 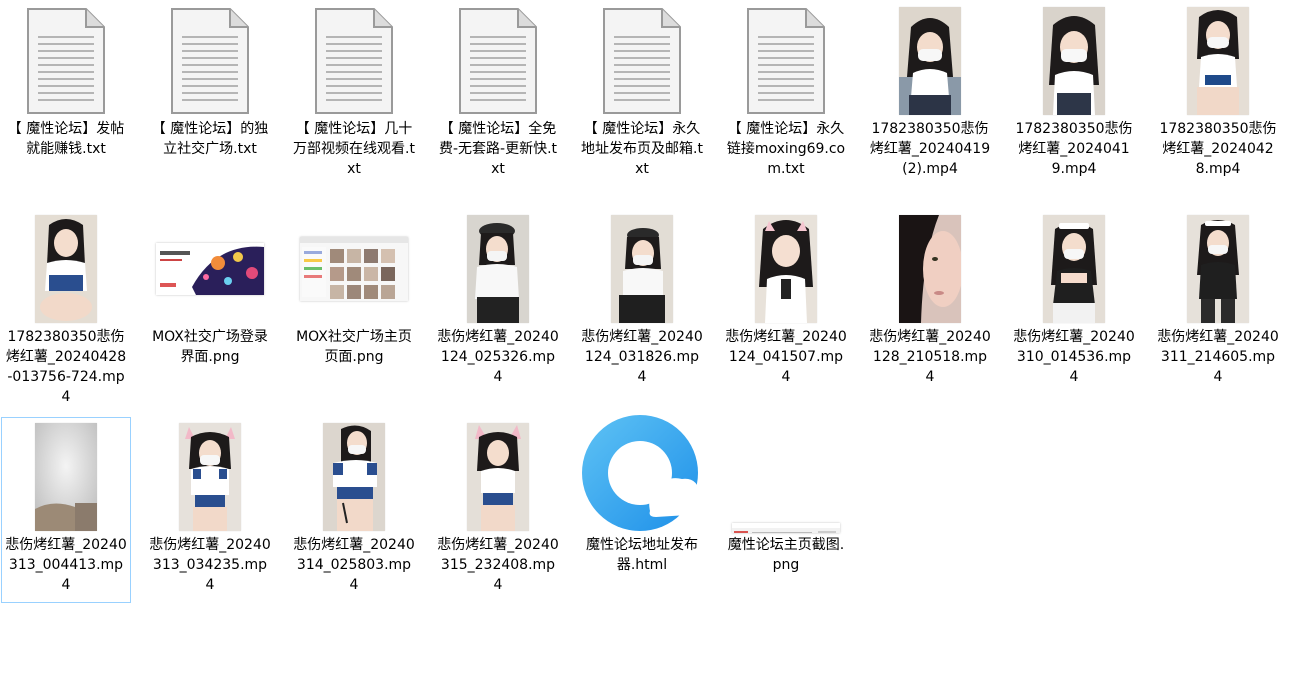 I want to click on file-item: 1782380350悲伤烤红薯_20240419.mp4, so click(x=1074, y=94).